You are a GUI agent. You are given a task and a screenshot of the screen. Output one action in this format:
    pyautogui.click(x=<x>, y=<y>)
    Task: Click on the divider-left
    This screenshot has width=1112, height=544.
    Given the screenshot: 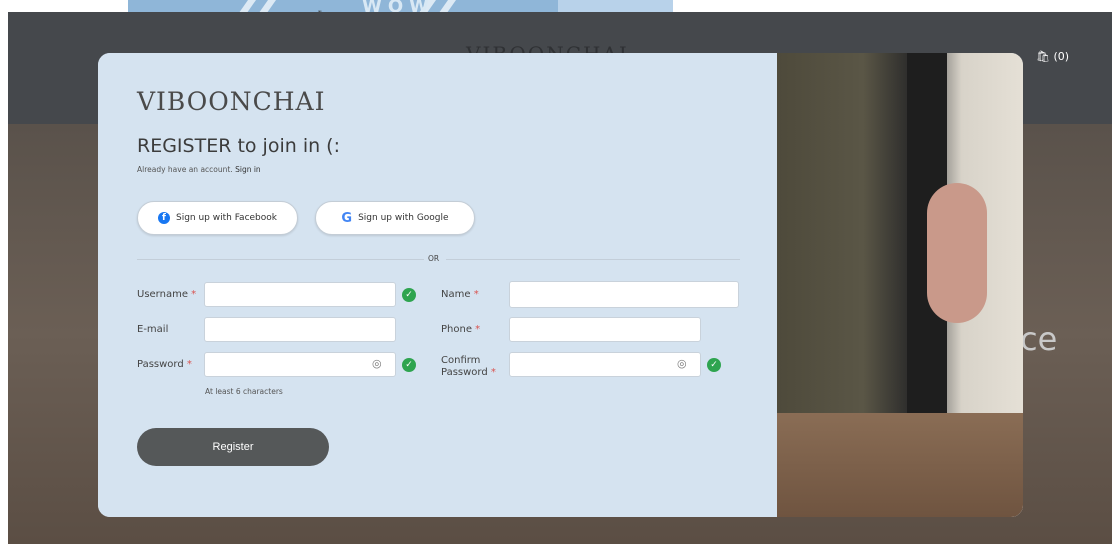 What is the action you would take?
    pyautogui.click(x=280, y=259)
    